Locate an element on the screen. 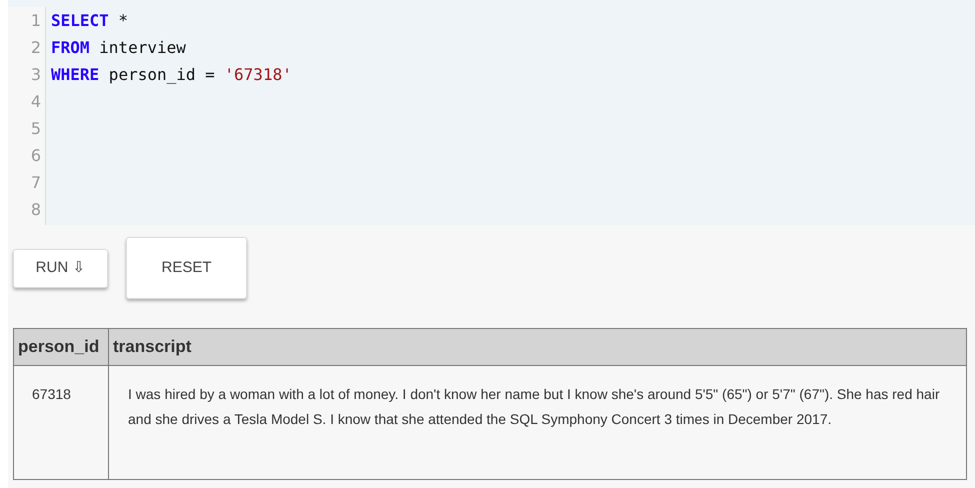 The height and width of the screenshot is (488, 975). line-number: 2 is located at coordinates (35, 48).